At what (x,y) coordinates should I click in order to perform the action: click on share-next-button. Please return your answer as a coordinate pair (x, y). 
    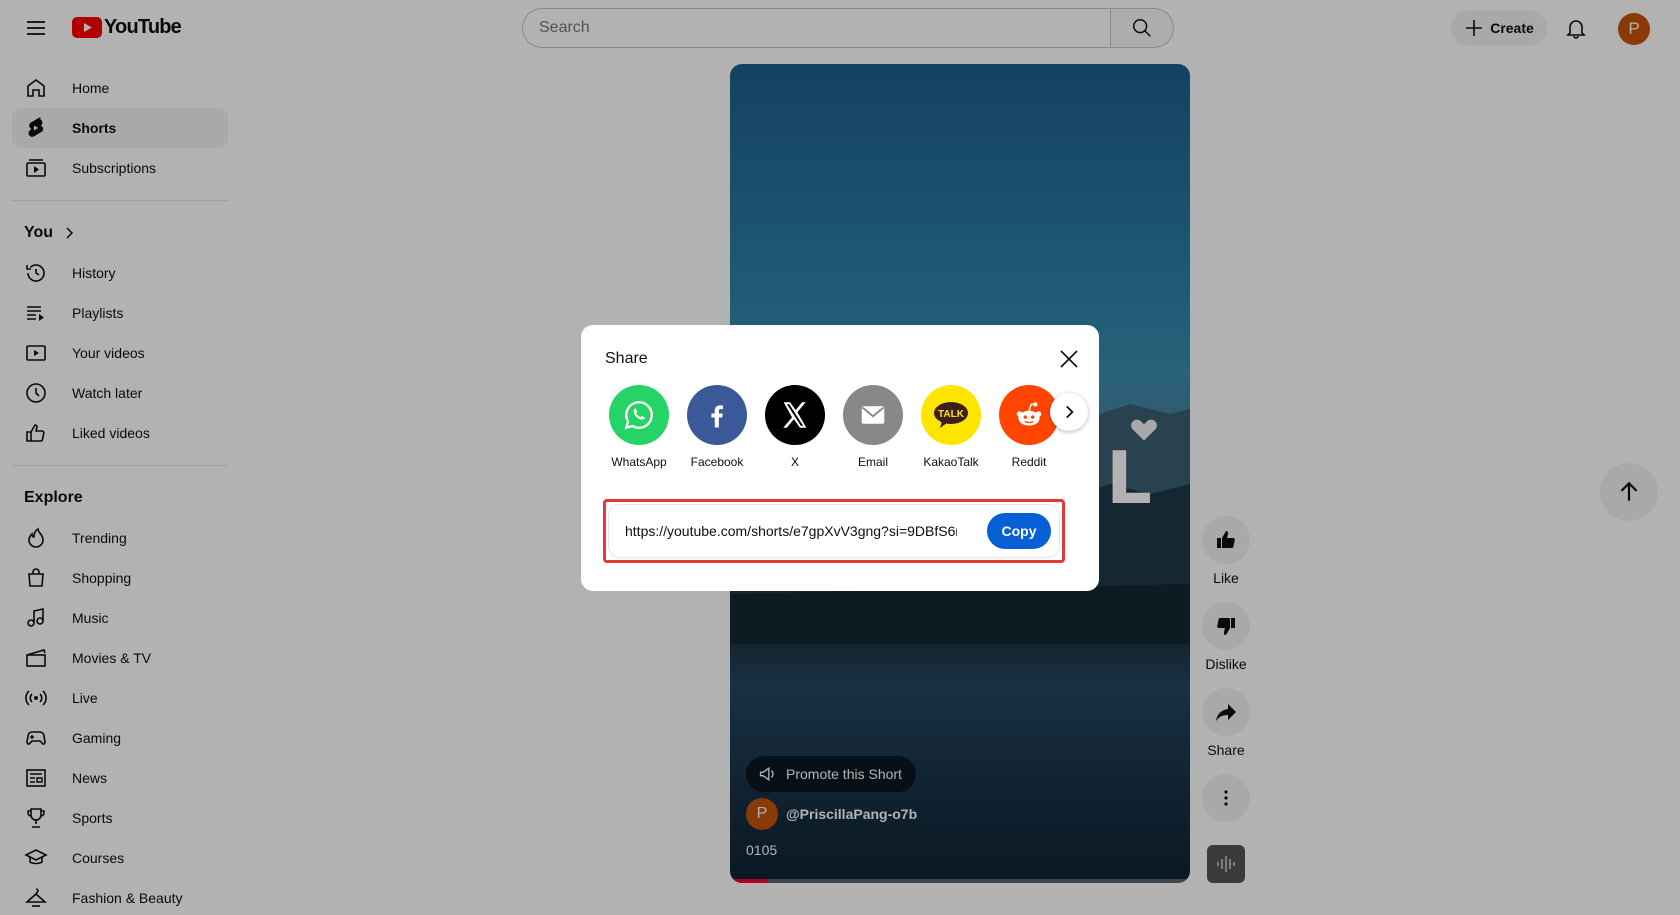
    Looking at the image, I should click on (1069, 412).